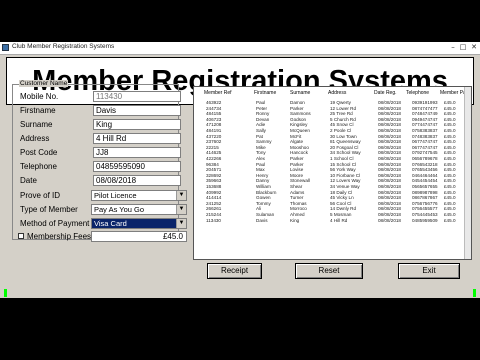 This screenshot has width=480, height=360. What do you see at coordinates (425, 175) in the screenshot?
I see `table-cell: 0464464464` at bounding box center [425, 175].